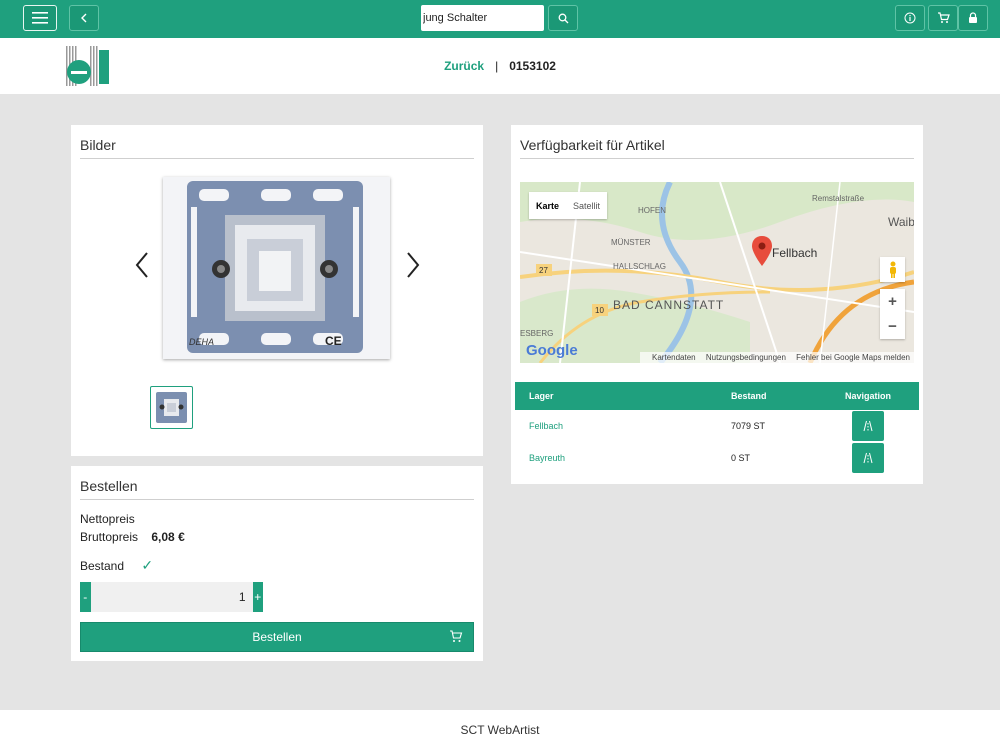  Describe the element at coordinates (547, 205) in the screenshot. I see `map-tab-karte: Karte` at that location.